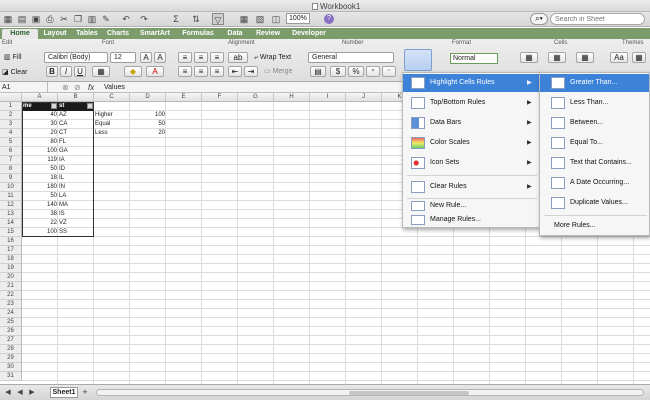 The image size is (650, 400). I want to click on name-box: A1, so click(24, 87).